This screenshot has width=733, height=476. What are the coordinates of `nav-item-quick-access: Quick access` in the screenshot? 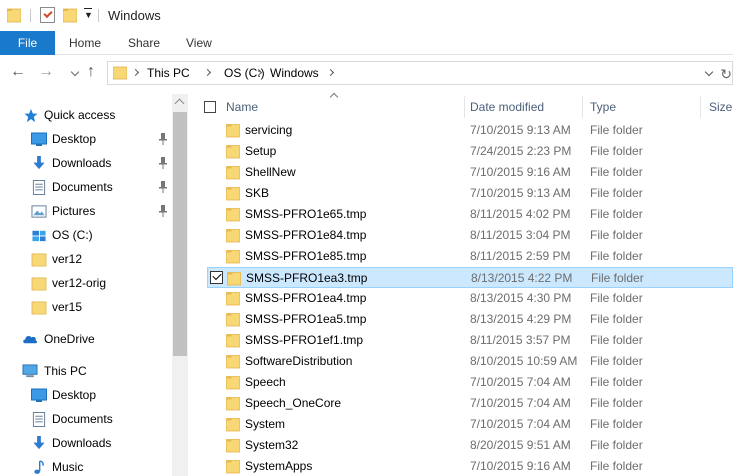 It's located at (86, 116).